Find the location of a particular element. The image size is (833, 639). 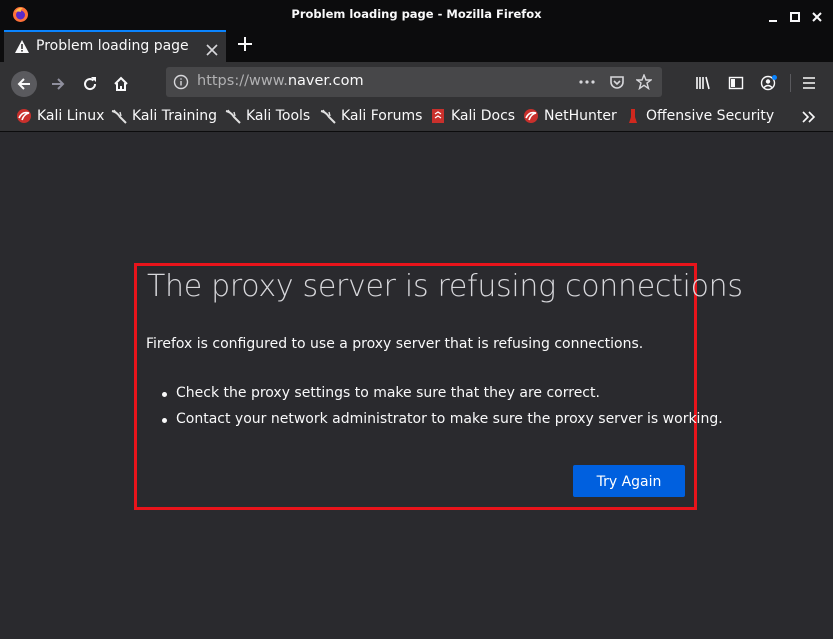

home-button is located at coordinates (121, 84).